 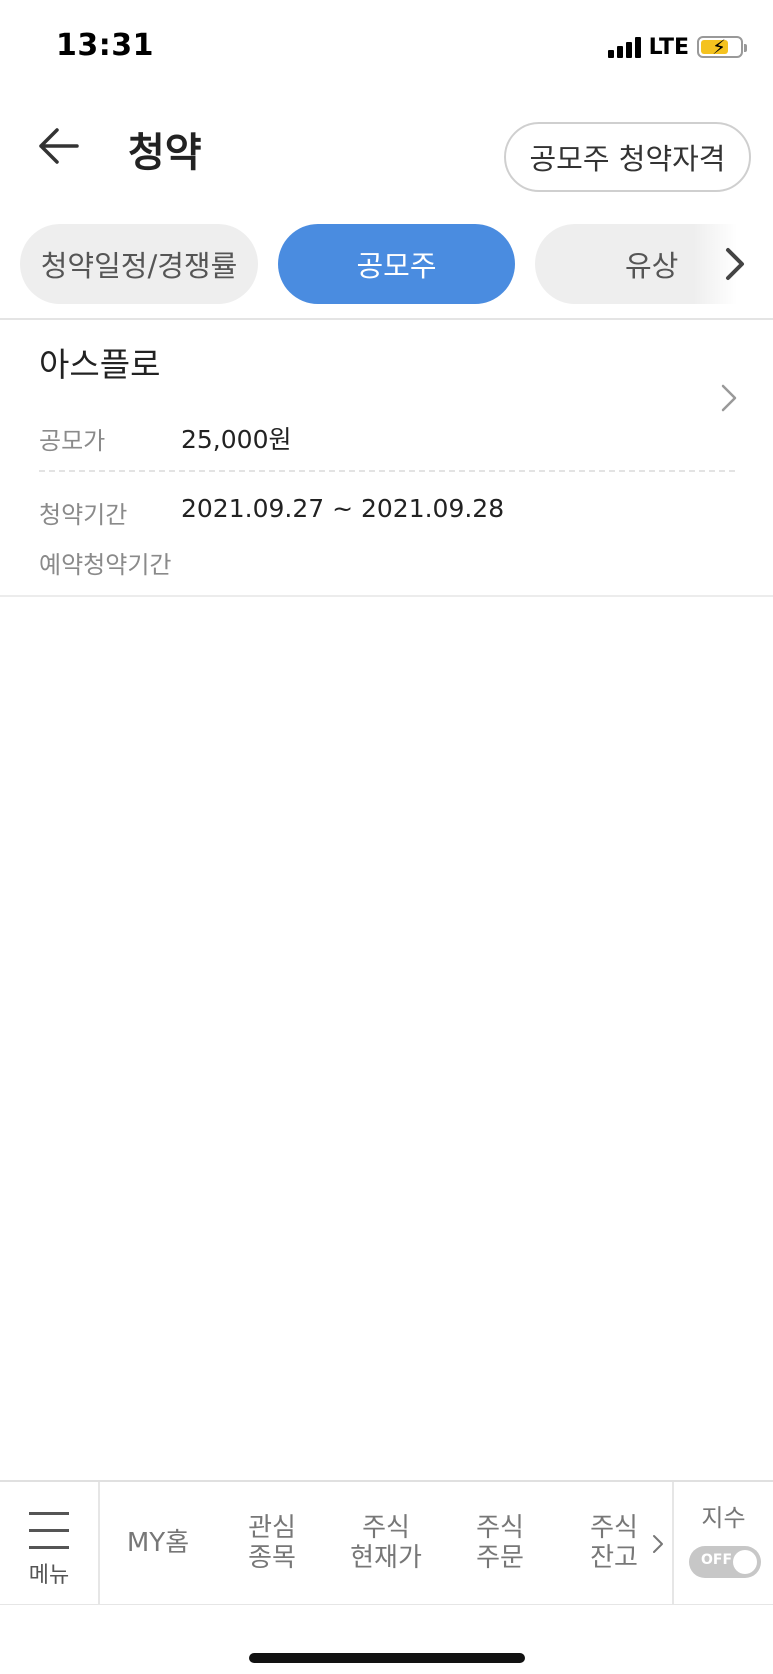 I want to click on dashed-divider, so click(x=387, y=471).